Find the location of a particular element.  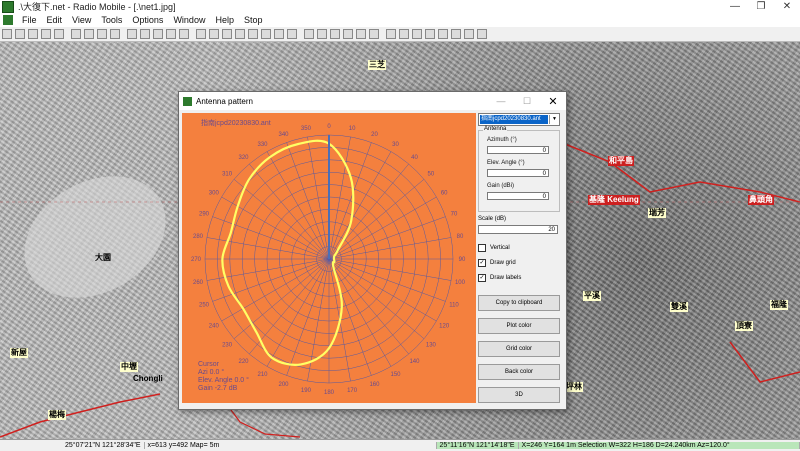

status-right-coord: 25°11'16"N 121°14'18"E is located at coordinates (477, 445).